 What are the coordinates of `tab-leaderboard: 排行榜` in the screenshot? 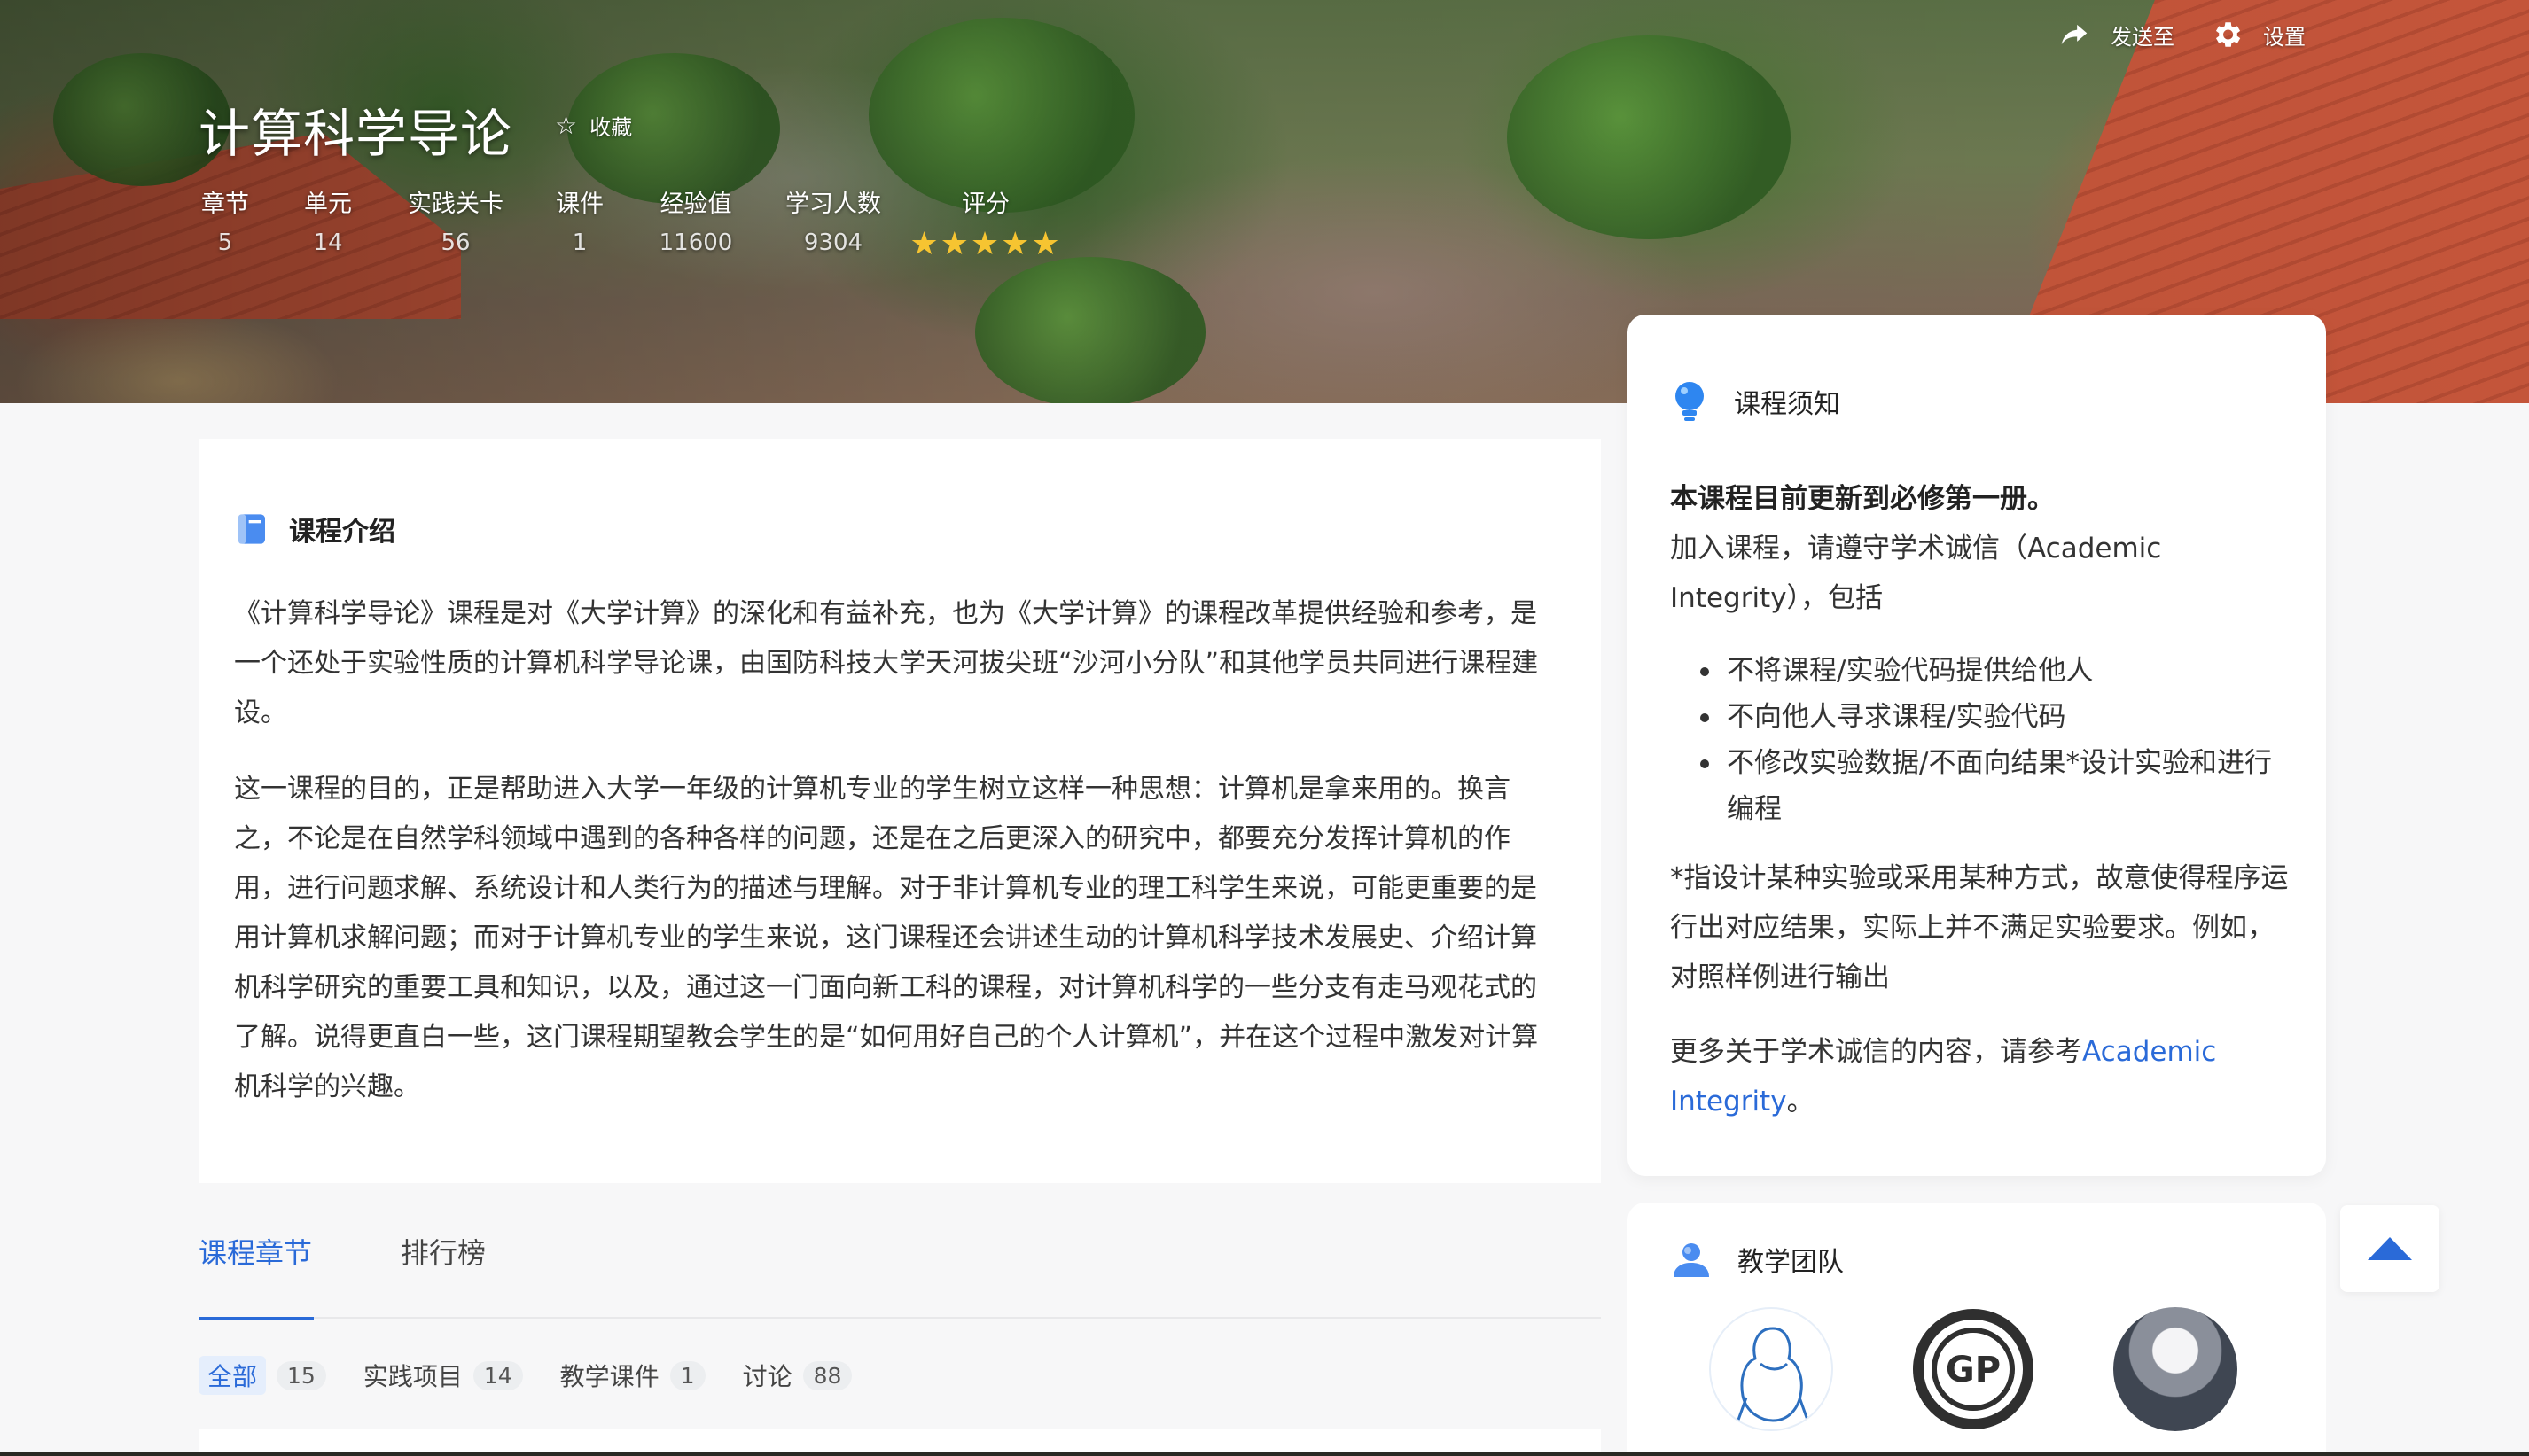 It's located at (443, 1271).